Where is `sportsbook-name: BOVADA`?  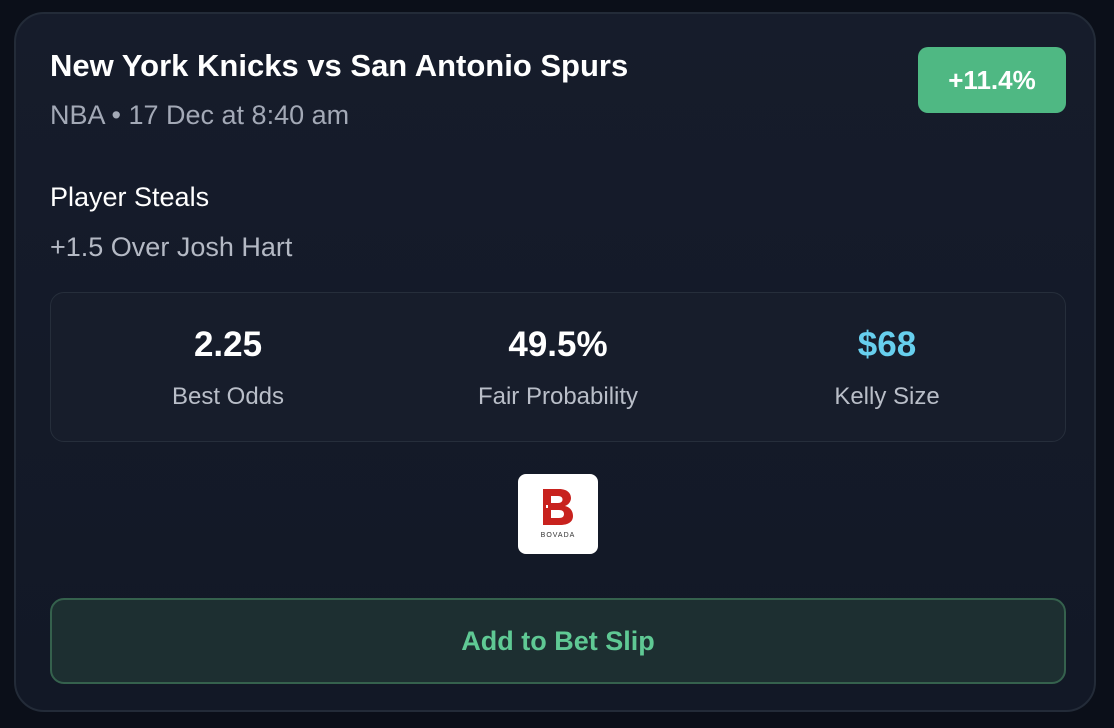
sportsbook-name: BOVADA is located at coordinates (558, 535).